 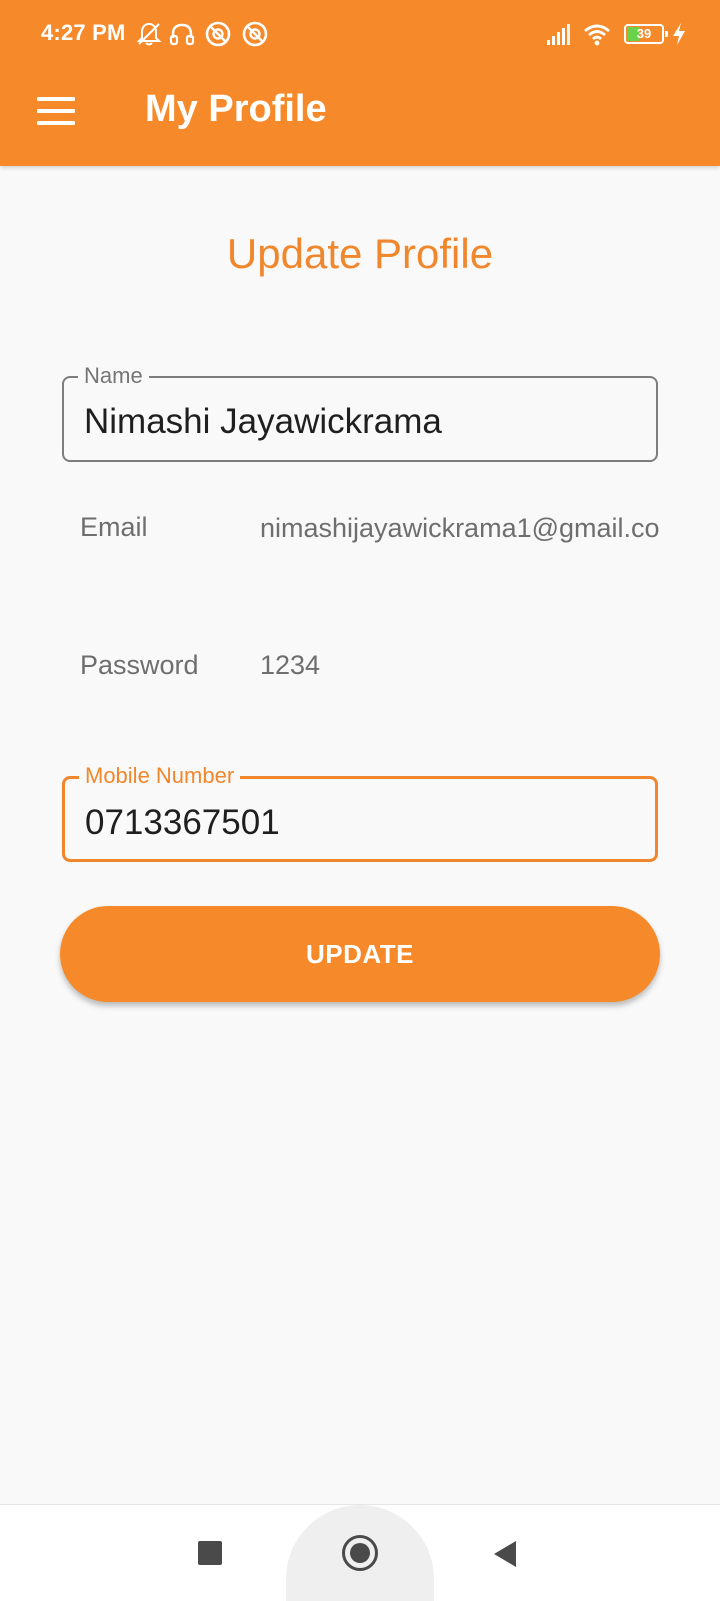 I want to click on battery-icon: 39, so click(x=646, y=34).